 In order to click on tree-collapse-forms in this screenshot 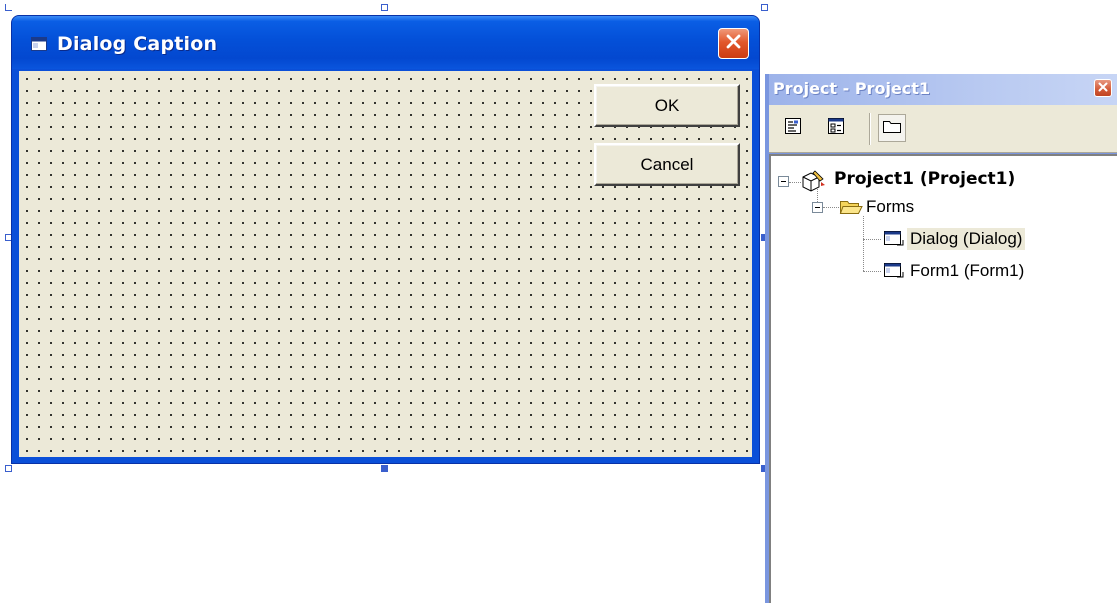, I will do `click(817, 207)`.